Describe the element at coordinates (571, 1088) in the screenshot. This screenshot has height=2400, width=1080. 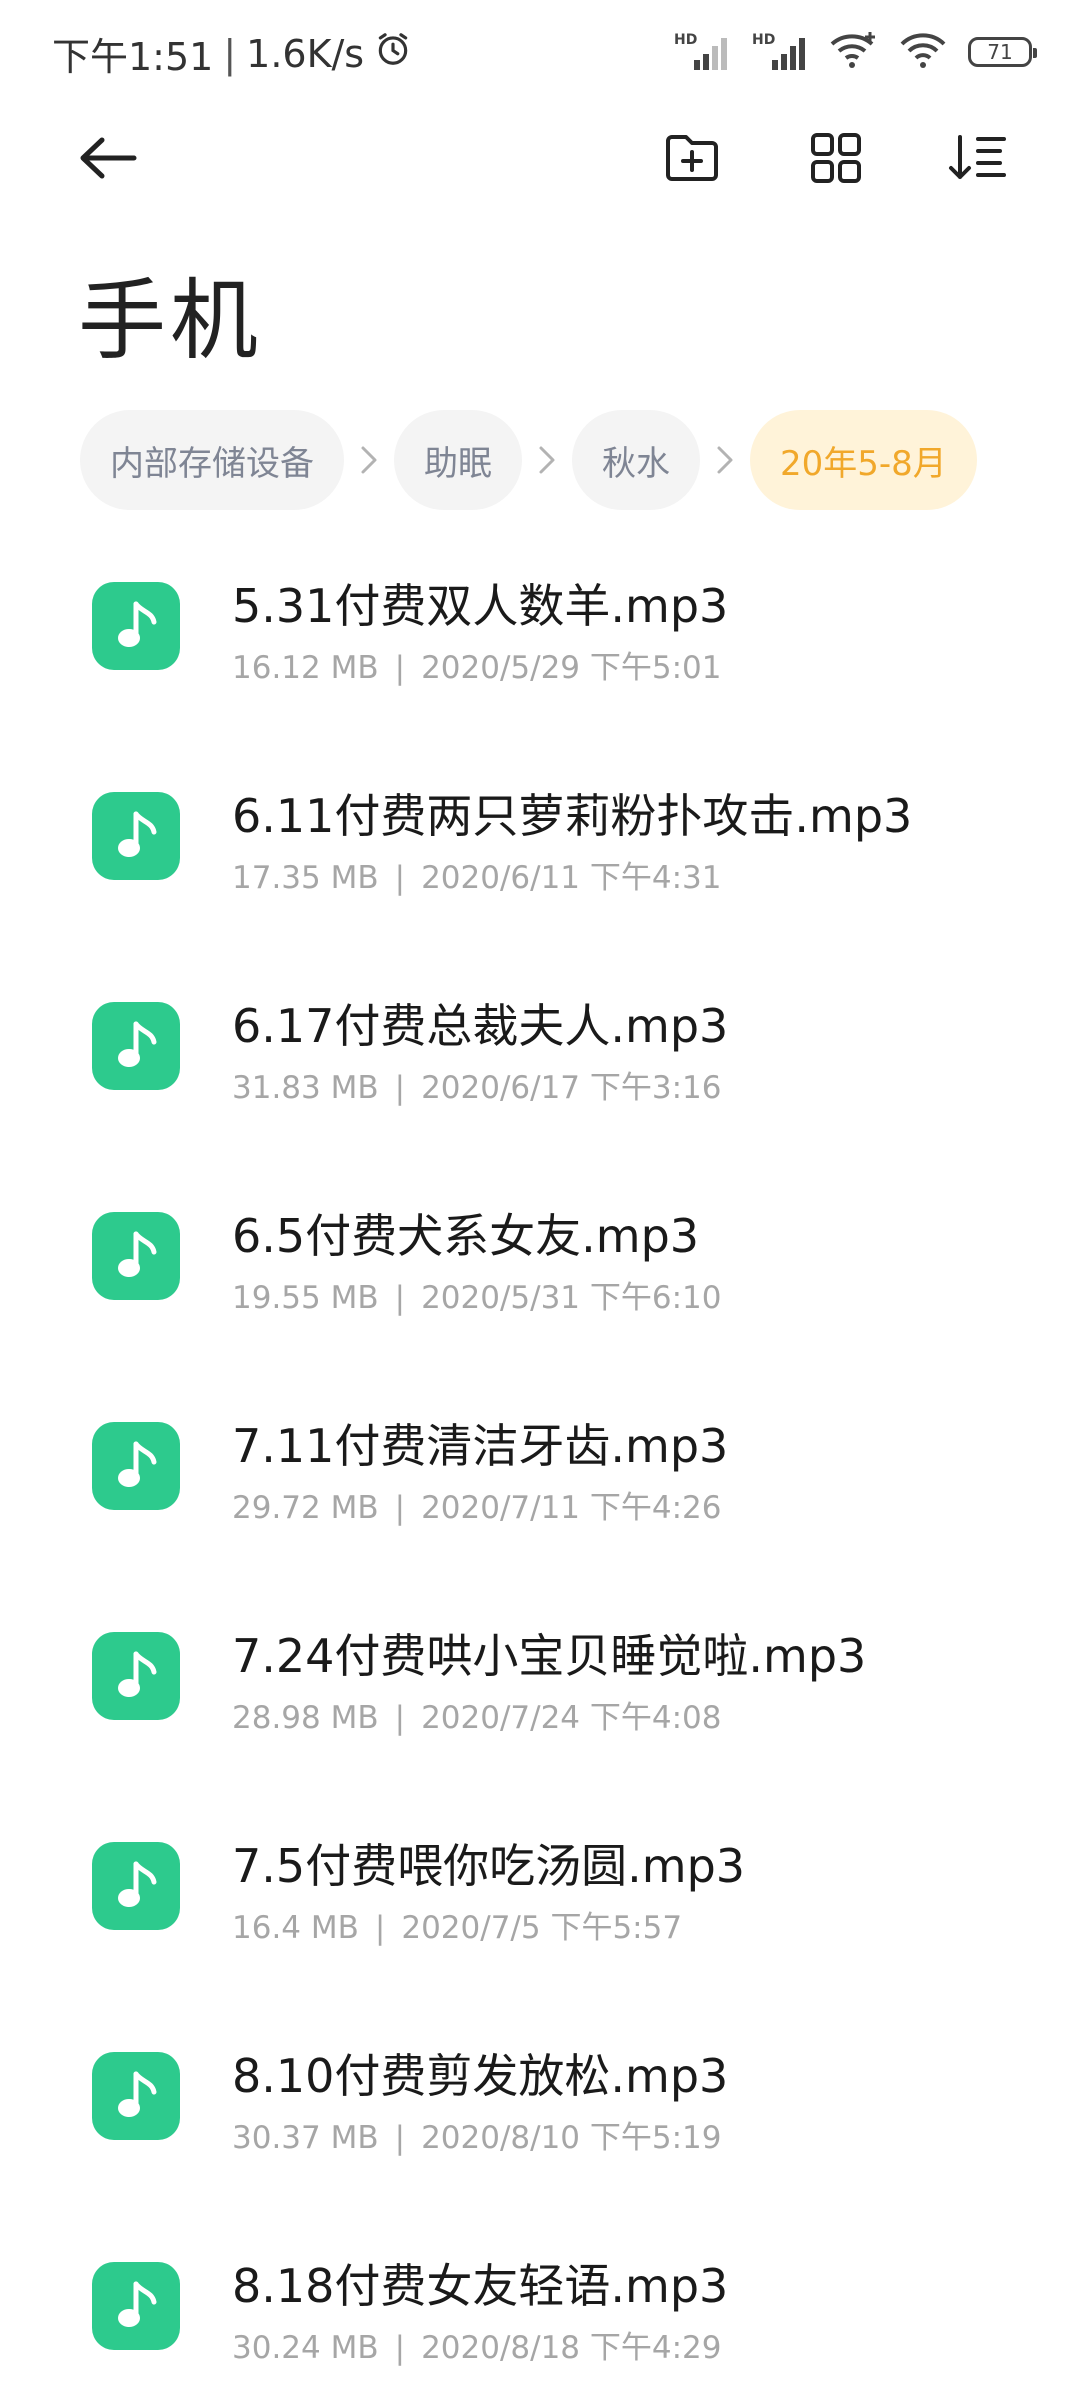
I see `file-date: 2020/6/17 下午3:16` at that location.